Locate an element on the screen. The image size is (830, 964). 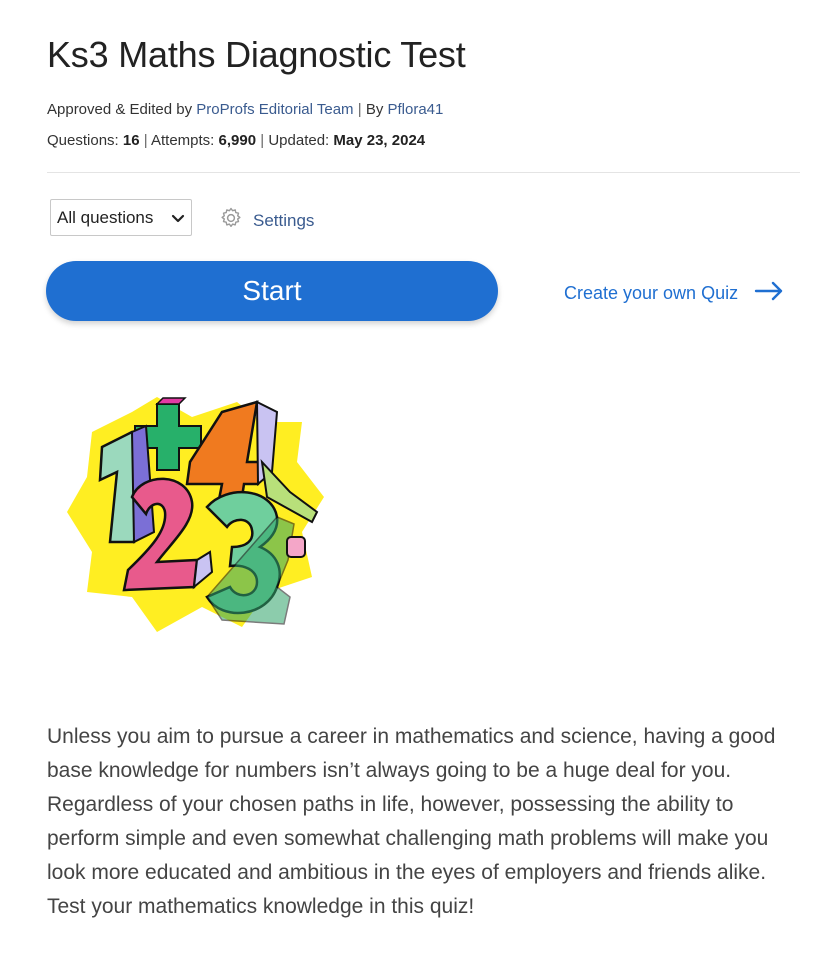
by-prefix: By is located at coordinates (374, 109).